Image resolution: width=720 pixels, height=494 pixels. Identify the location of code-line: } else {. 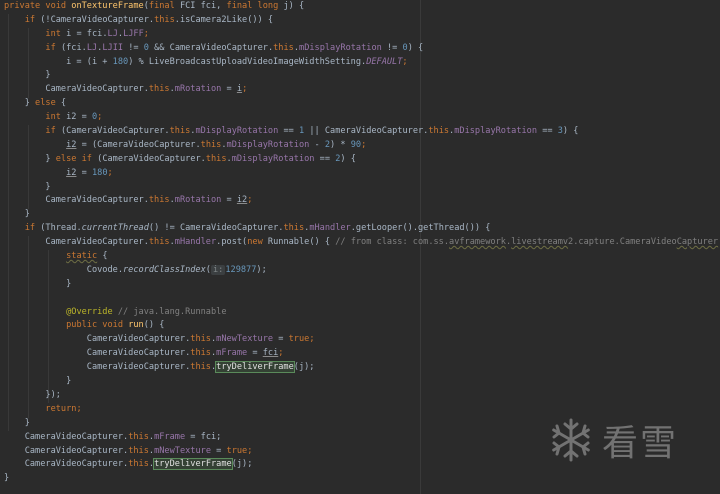
(35, 103).